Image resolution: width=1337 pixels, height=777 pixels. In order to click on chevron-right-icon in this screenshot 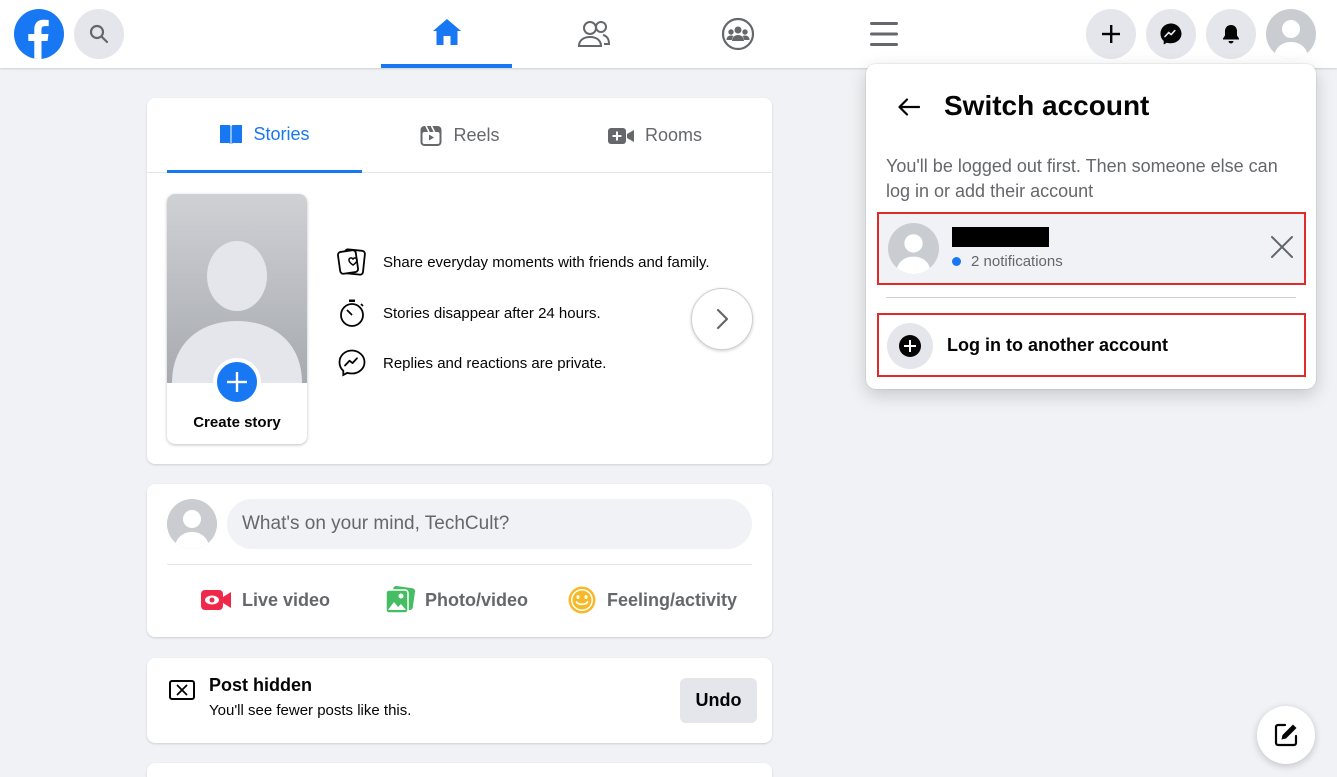, I will do `click(722, 319)`.